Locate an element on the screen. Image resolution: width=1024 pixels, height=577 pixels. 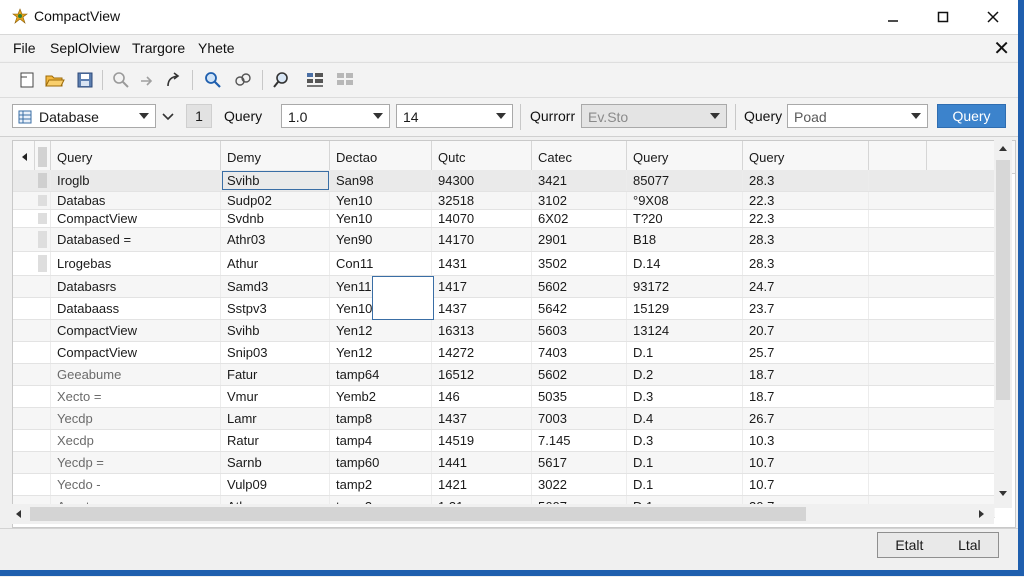
table-cell: Samd3 is located at coordinates (275, 286).